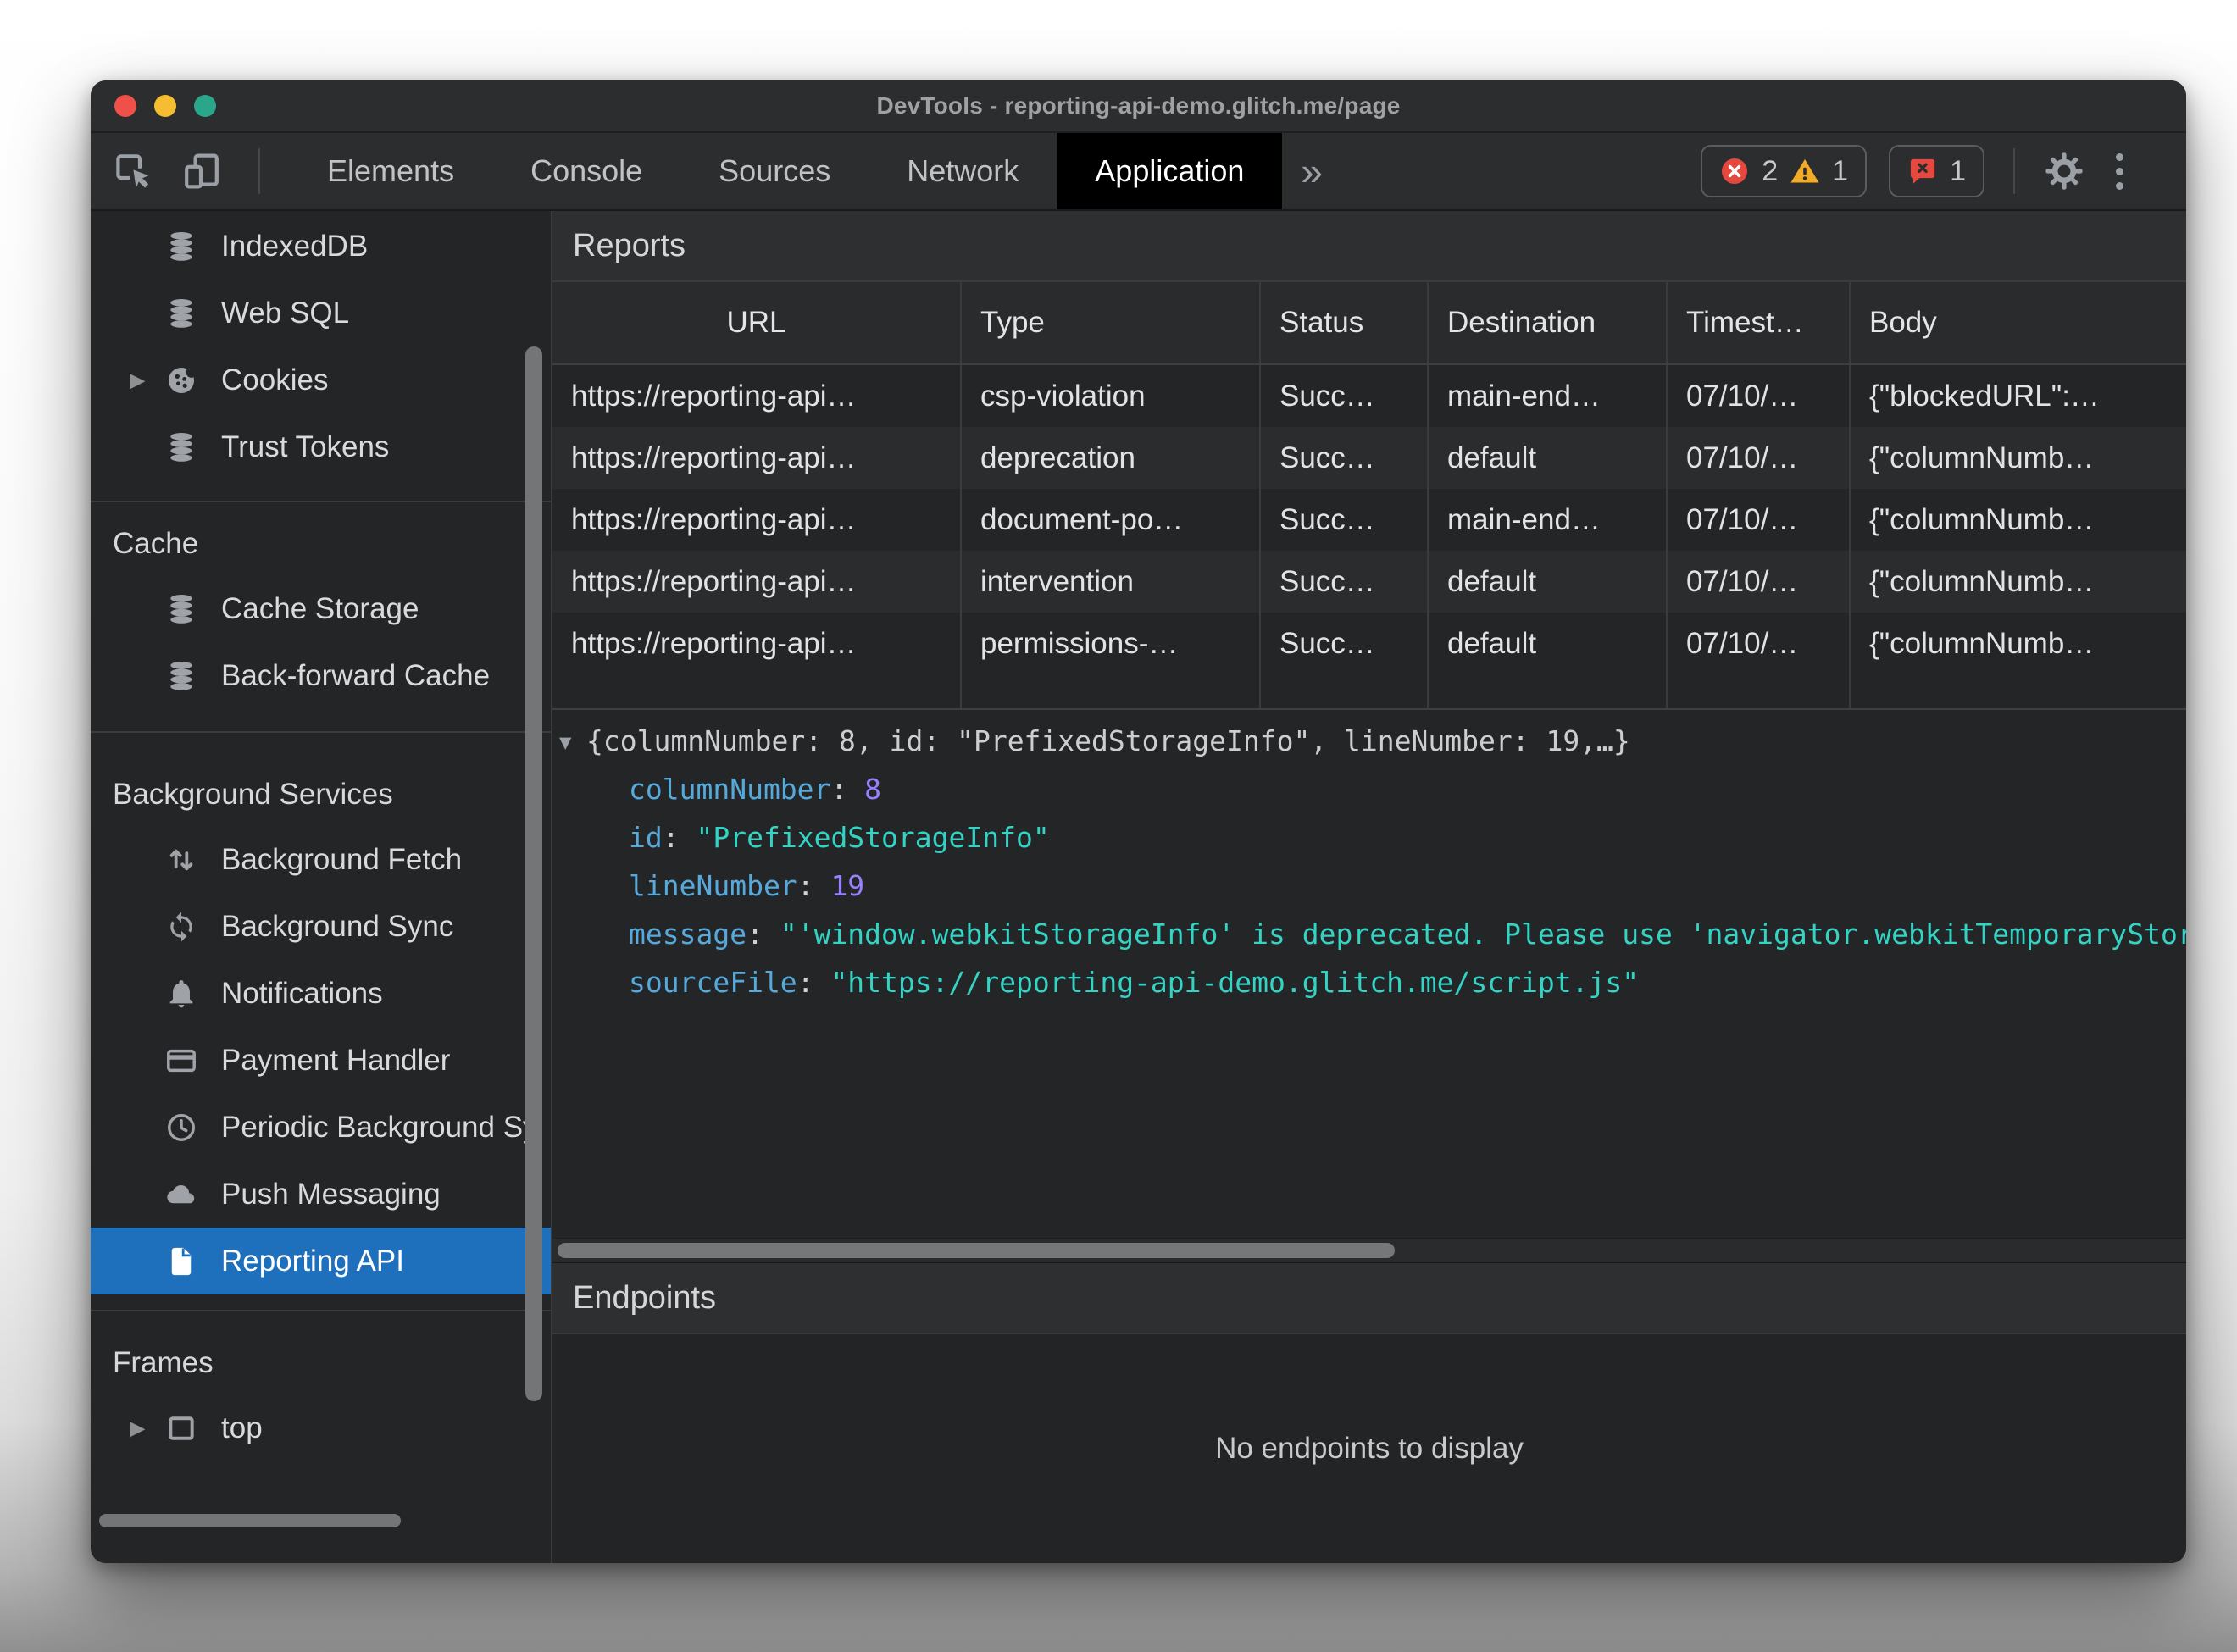  I want to click on sidebar-item-back-forward-cache: Back-forward Cache, so click(321, 675).